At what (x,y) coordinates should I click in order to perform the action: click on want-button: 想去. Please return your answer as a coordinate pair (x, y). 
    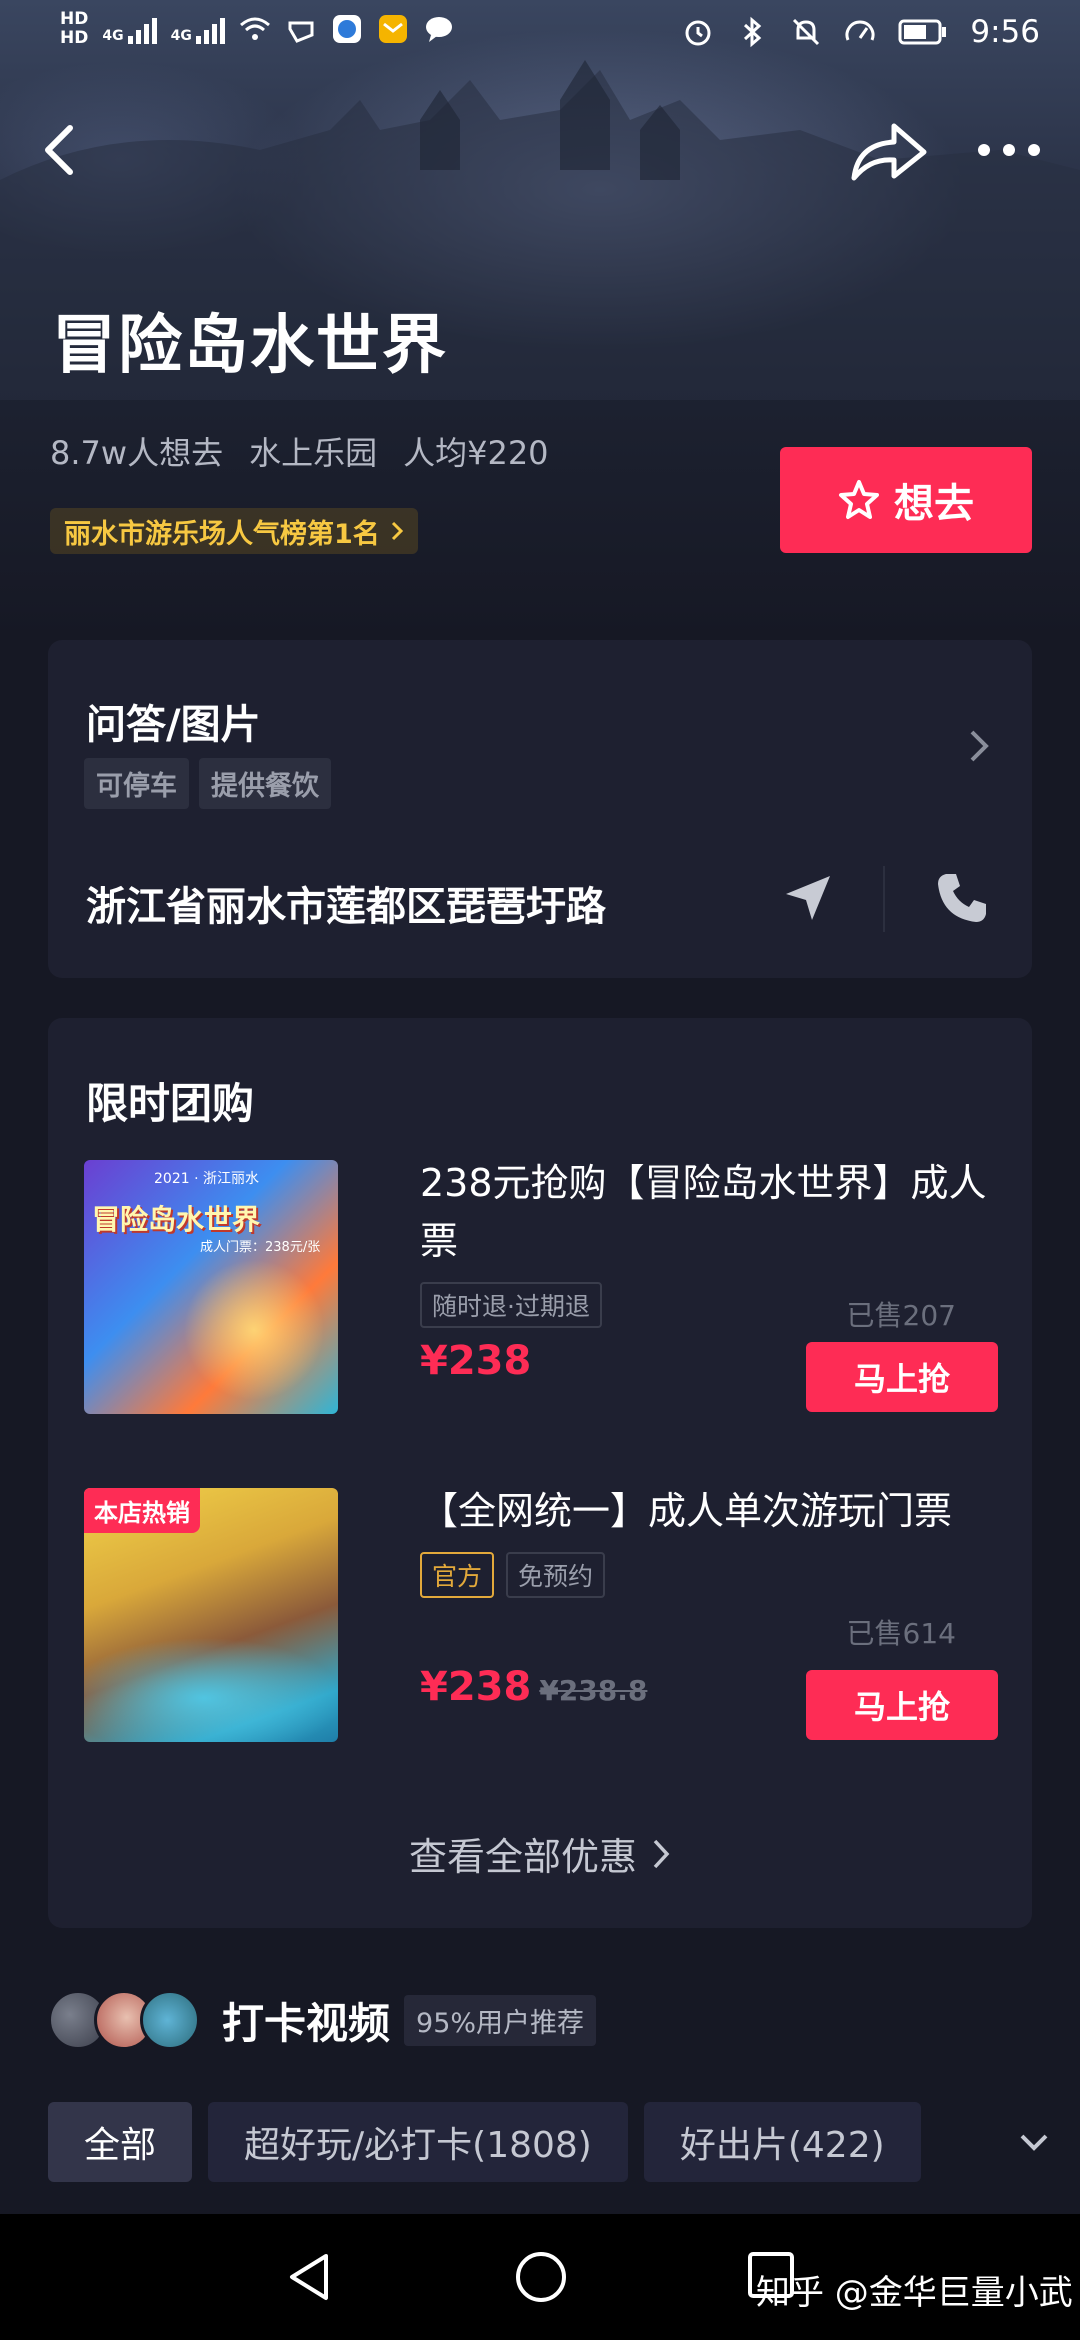
    Looking at the image, I should click on (906, 500).